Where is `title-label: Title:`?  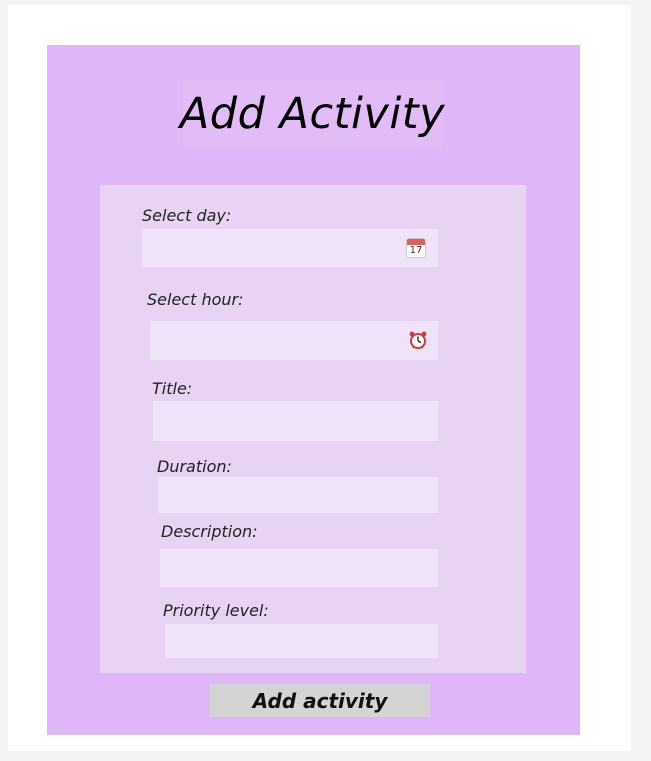
title-label: Title: is located at coordinates (172, 388).